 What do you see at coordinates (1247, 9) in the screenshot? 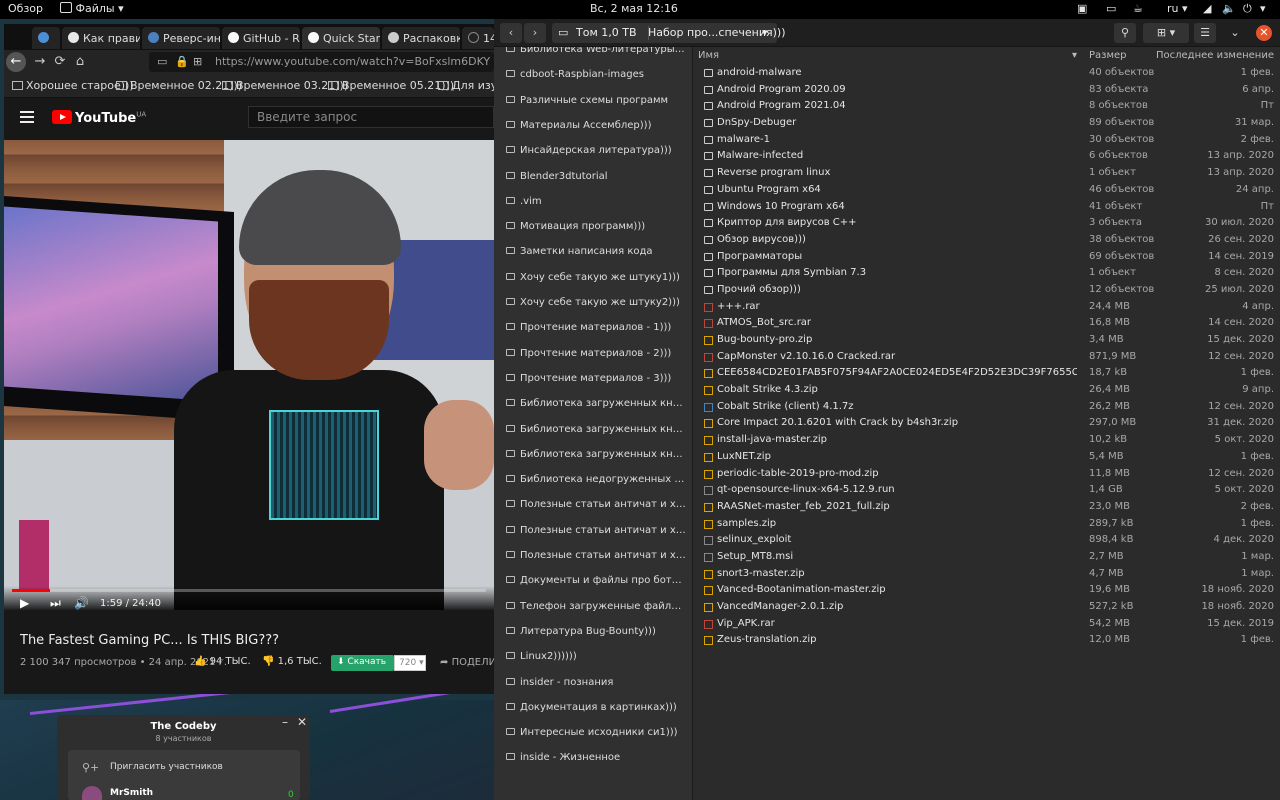
I see `power-icon: ⏻` at bounding box center [1247, 9].